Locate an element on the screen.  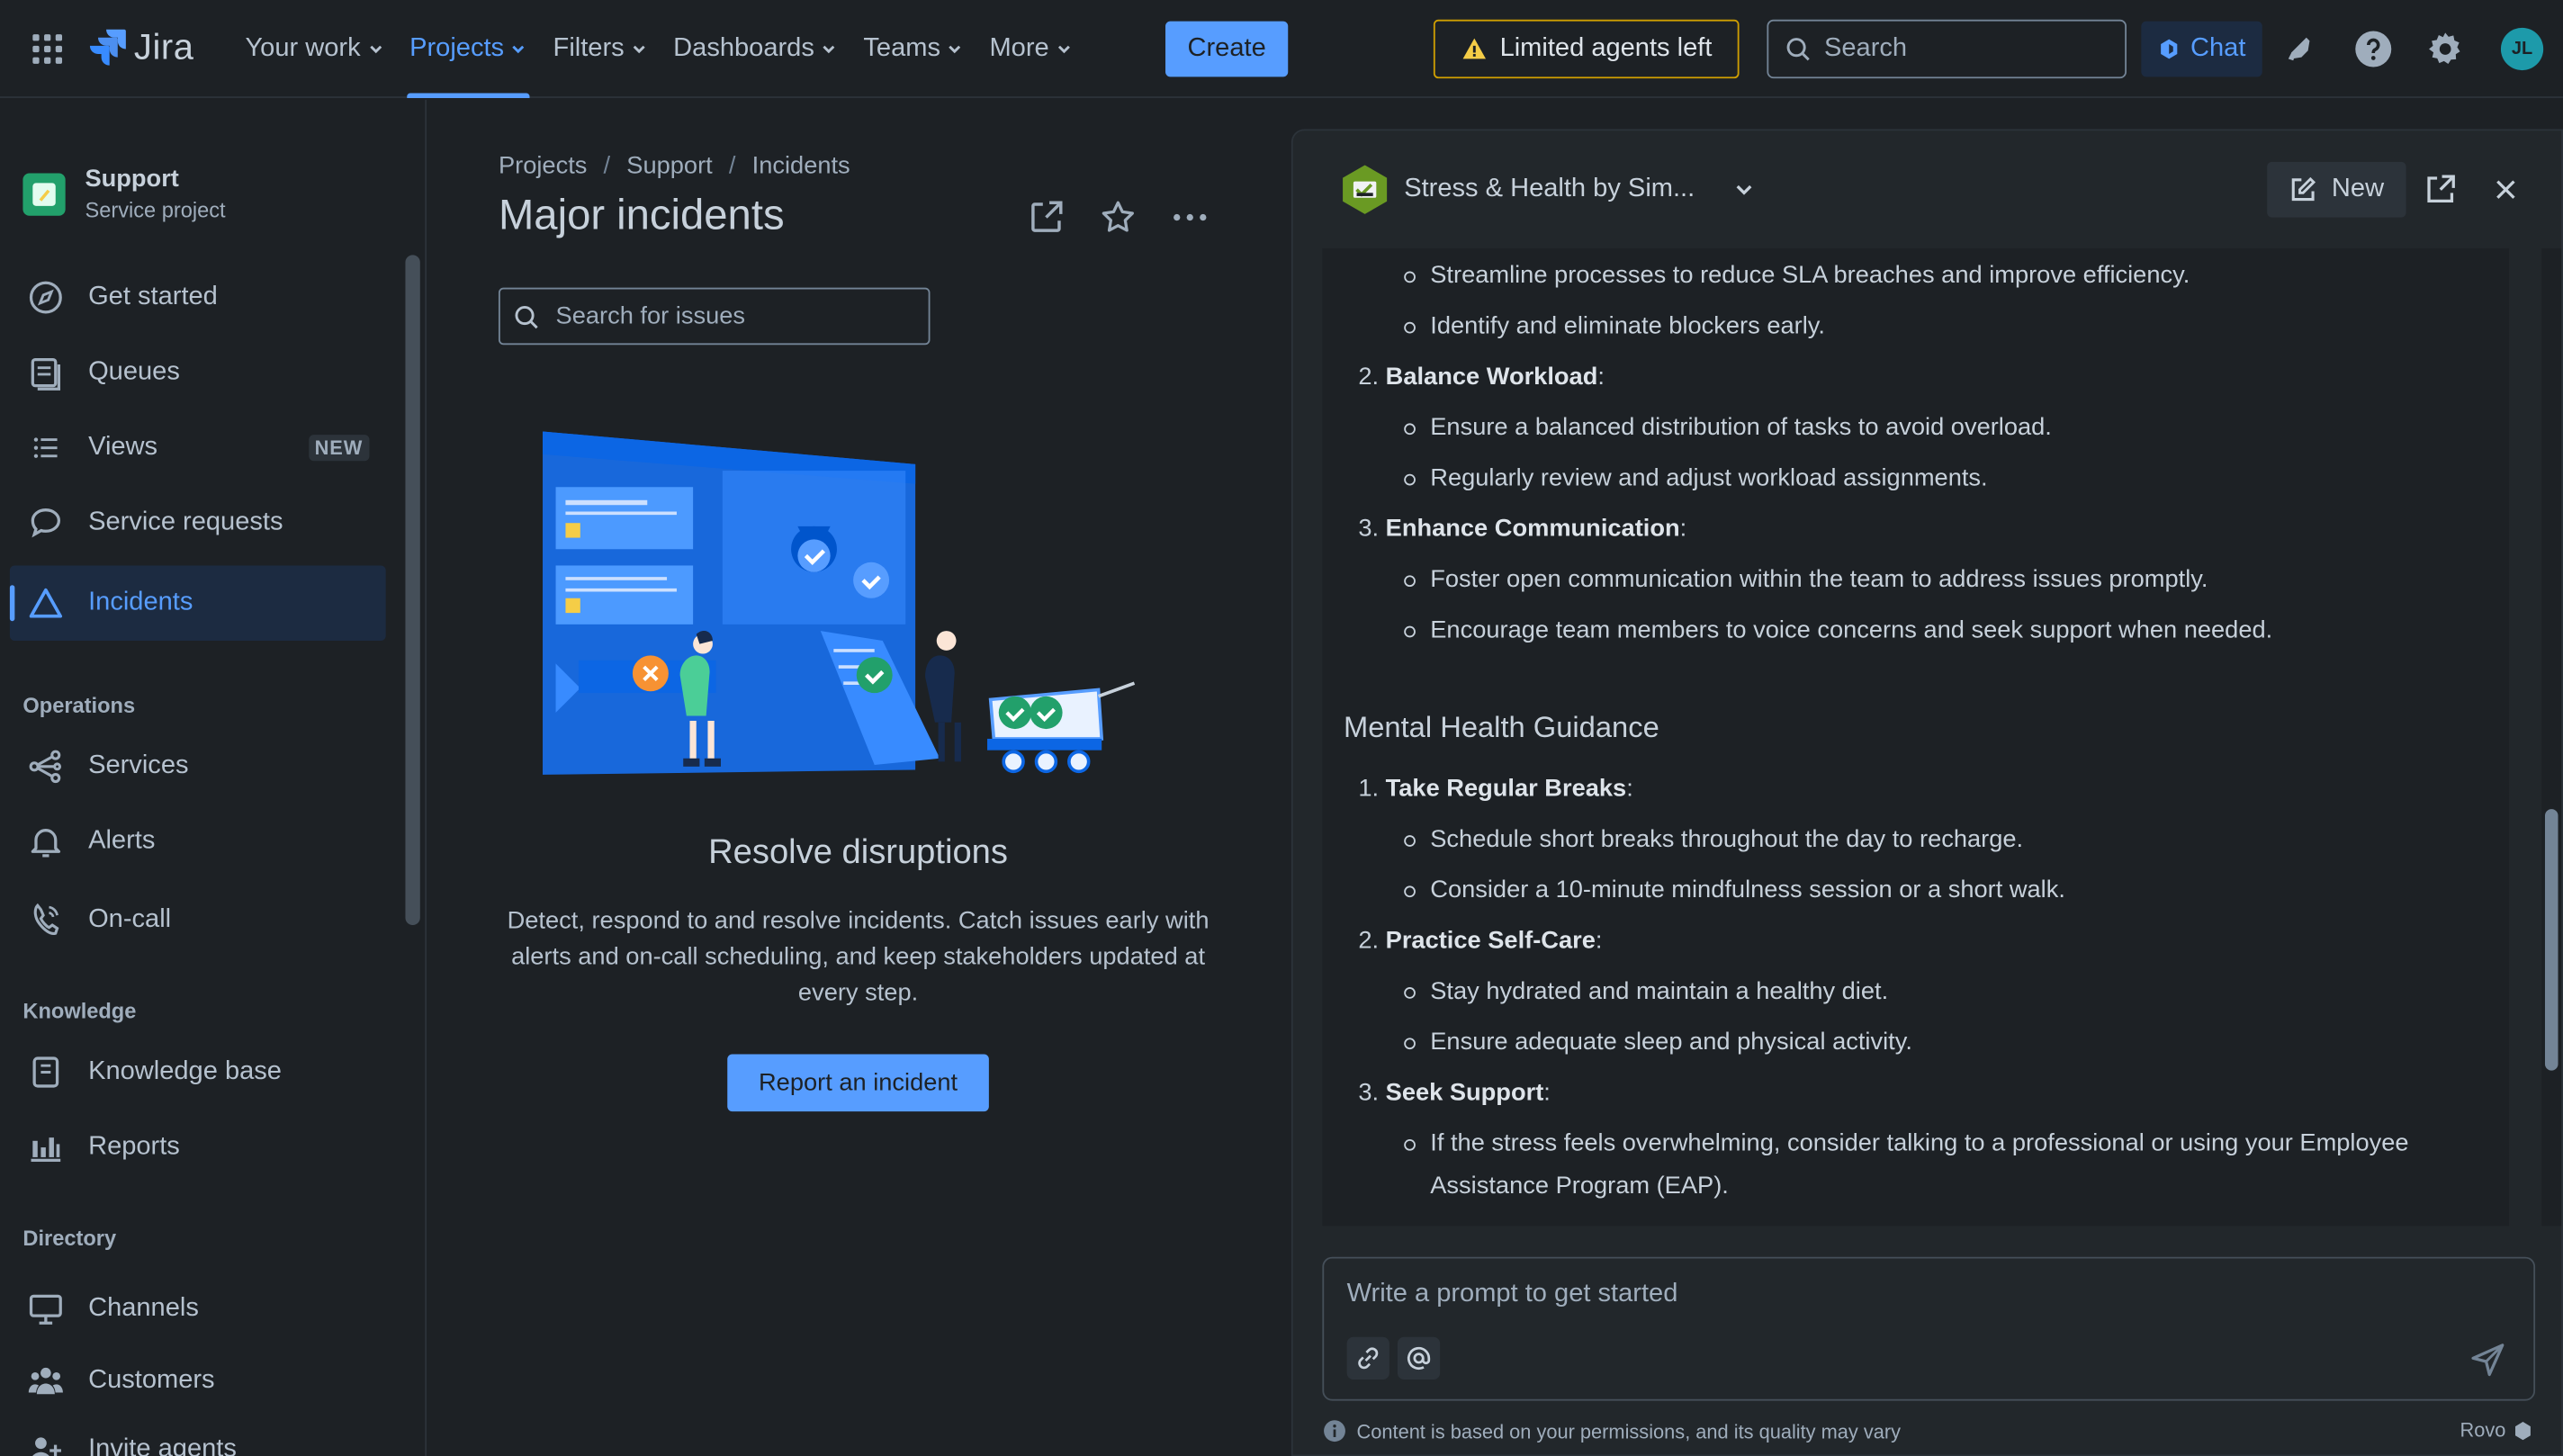
item-title: Balance Workload is located at coordinates (1491, 377).